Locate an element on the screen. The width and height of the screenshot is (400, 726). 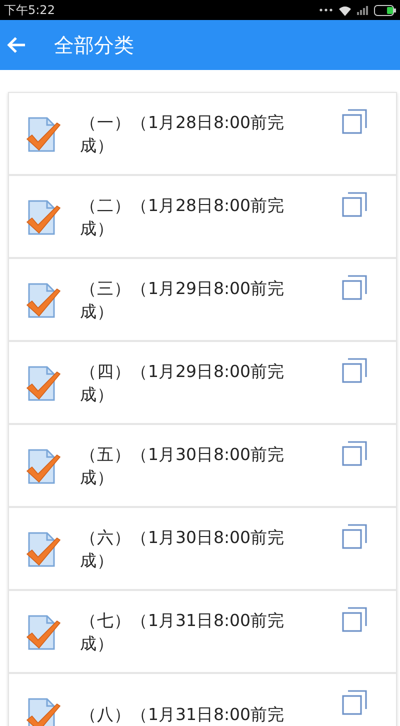
list-item: （一）（1月28日8:00前完成） is located at coordinates (202, 134).